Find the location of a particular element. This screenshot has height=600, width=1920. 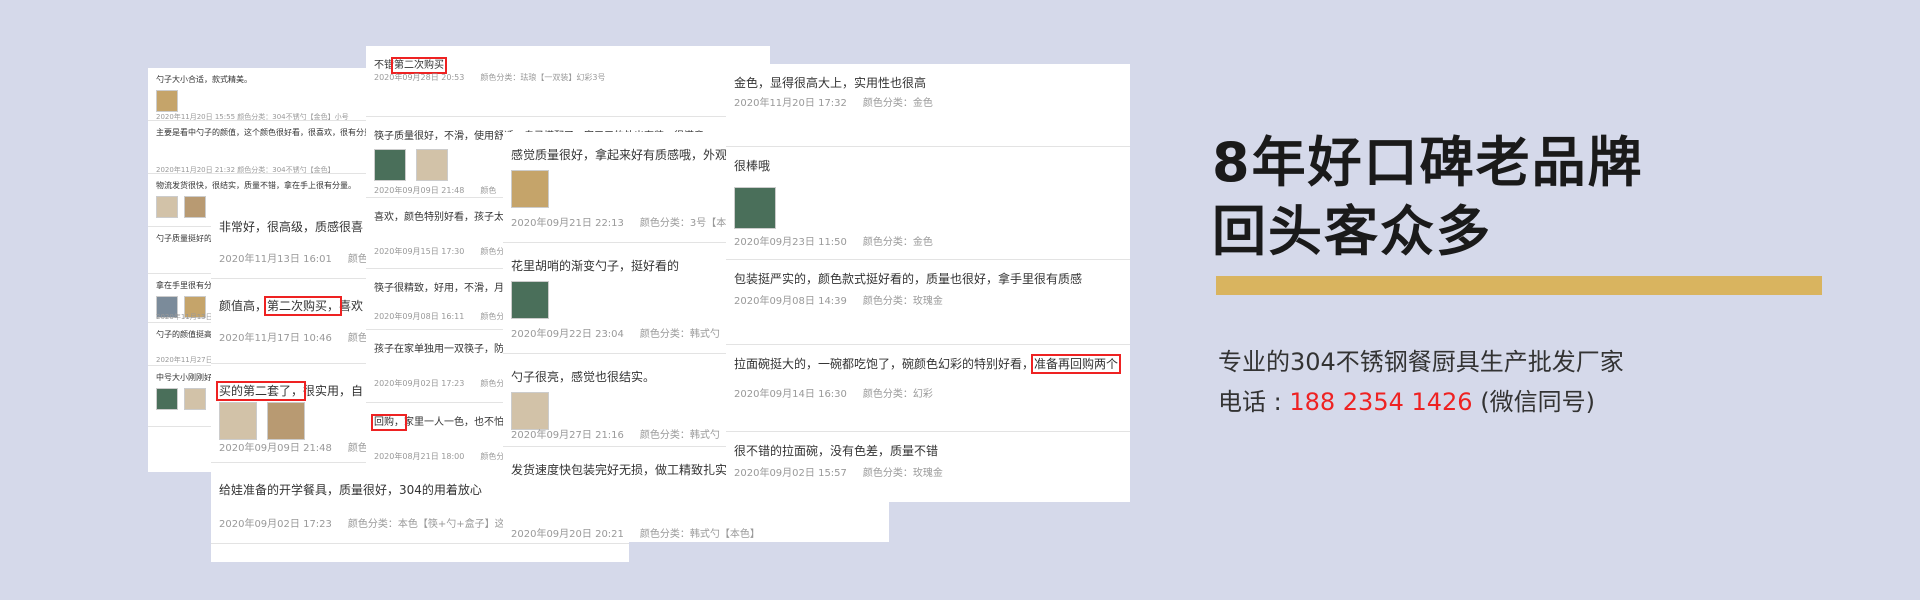

review-text: 花里胡哨的渐变勺子，挺好看的 is located at coordinates (595, 265).